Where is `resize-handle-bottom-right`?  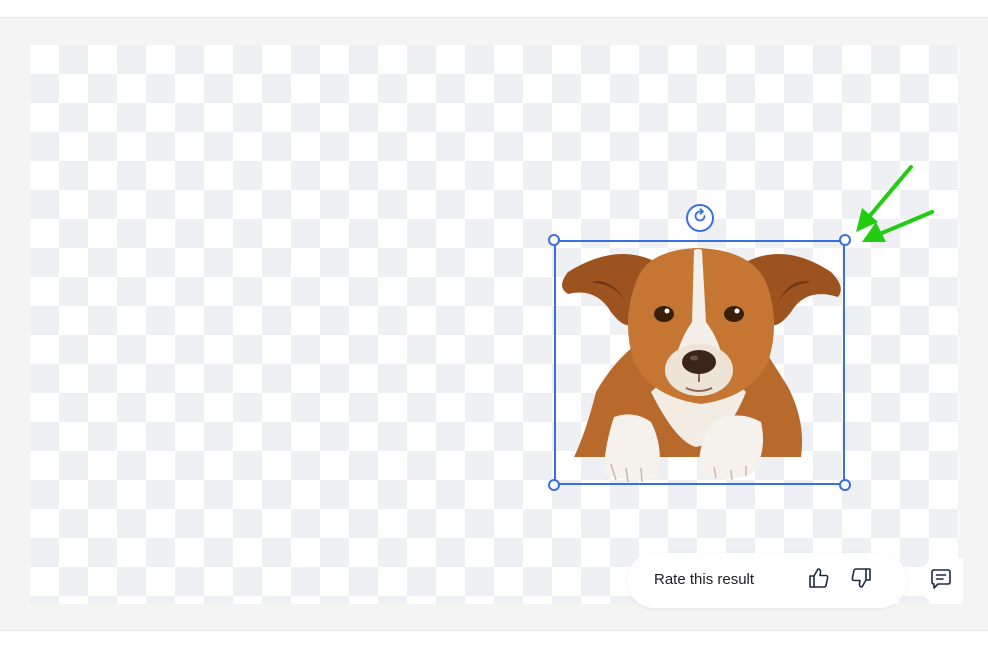
resize-handle-bottom-right is located at coordinates (845, 485).